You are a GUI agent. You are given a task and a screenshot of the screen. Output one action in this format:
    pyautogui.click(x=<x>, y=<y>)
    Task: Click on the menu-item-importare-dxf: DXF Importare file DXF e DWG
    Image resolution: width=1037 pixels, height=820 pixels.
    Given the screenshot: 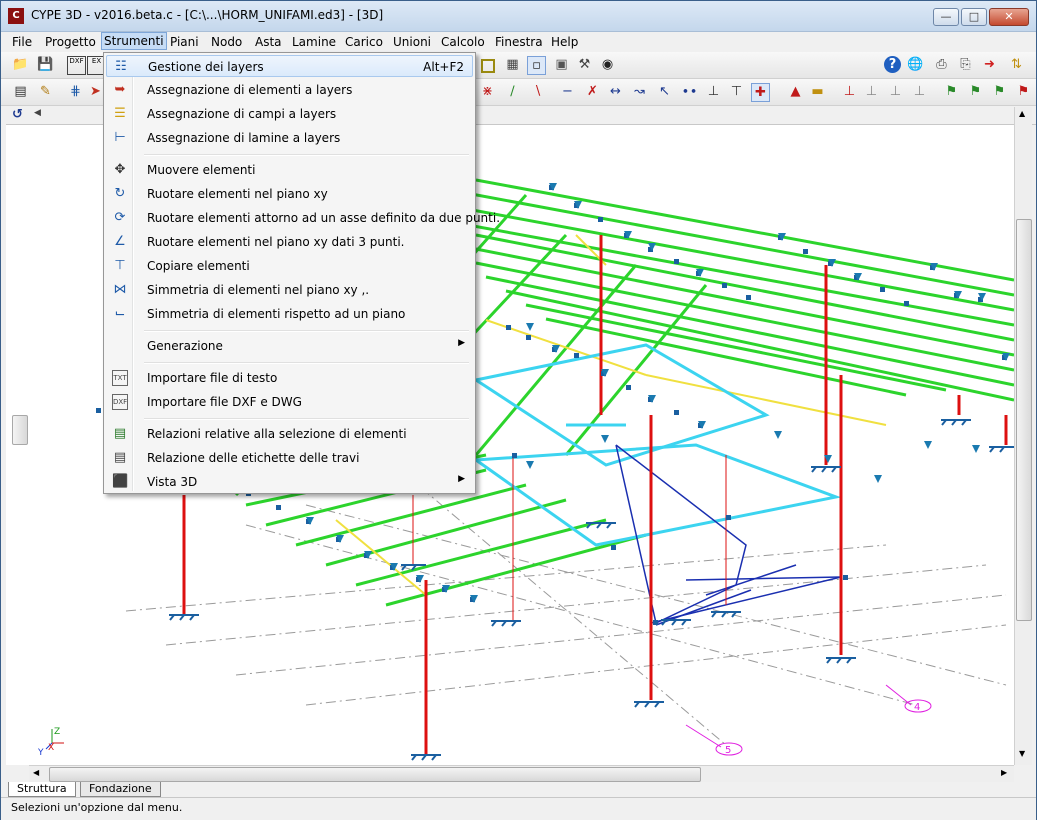 What is the action you would take?
    pyautogui.click(x=289, y=402)
    